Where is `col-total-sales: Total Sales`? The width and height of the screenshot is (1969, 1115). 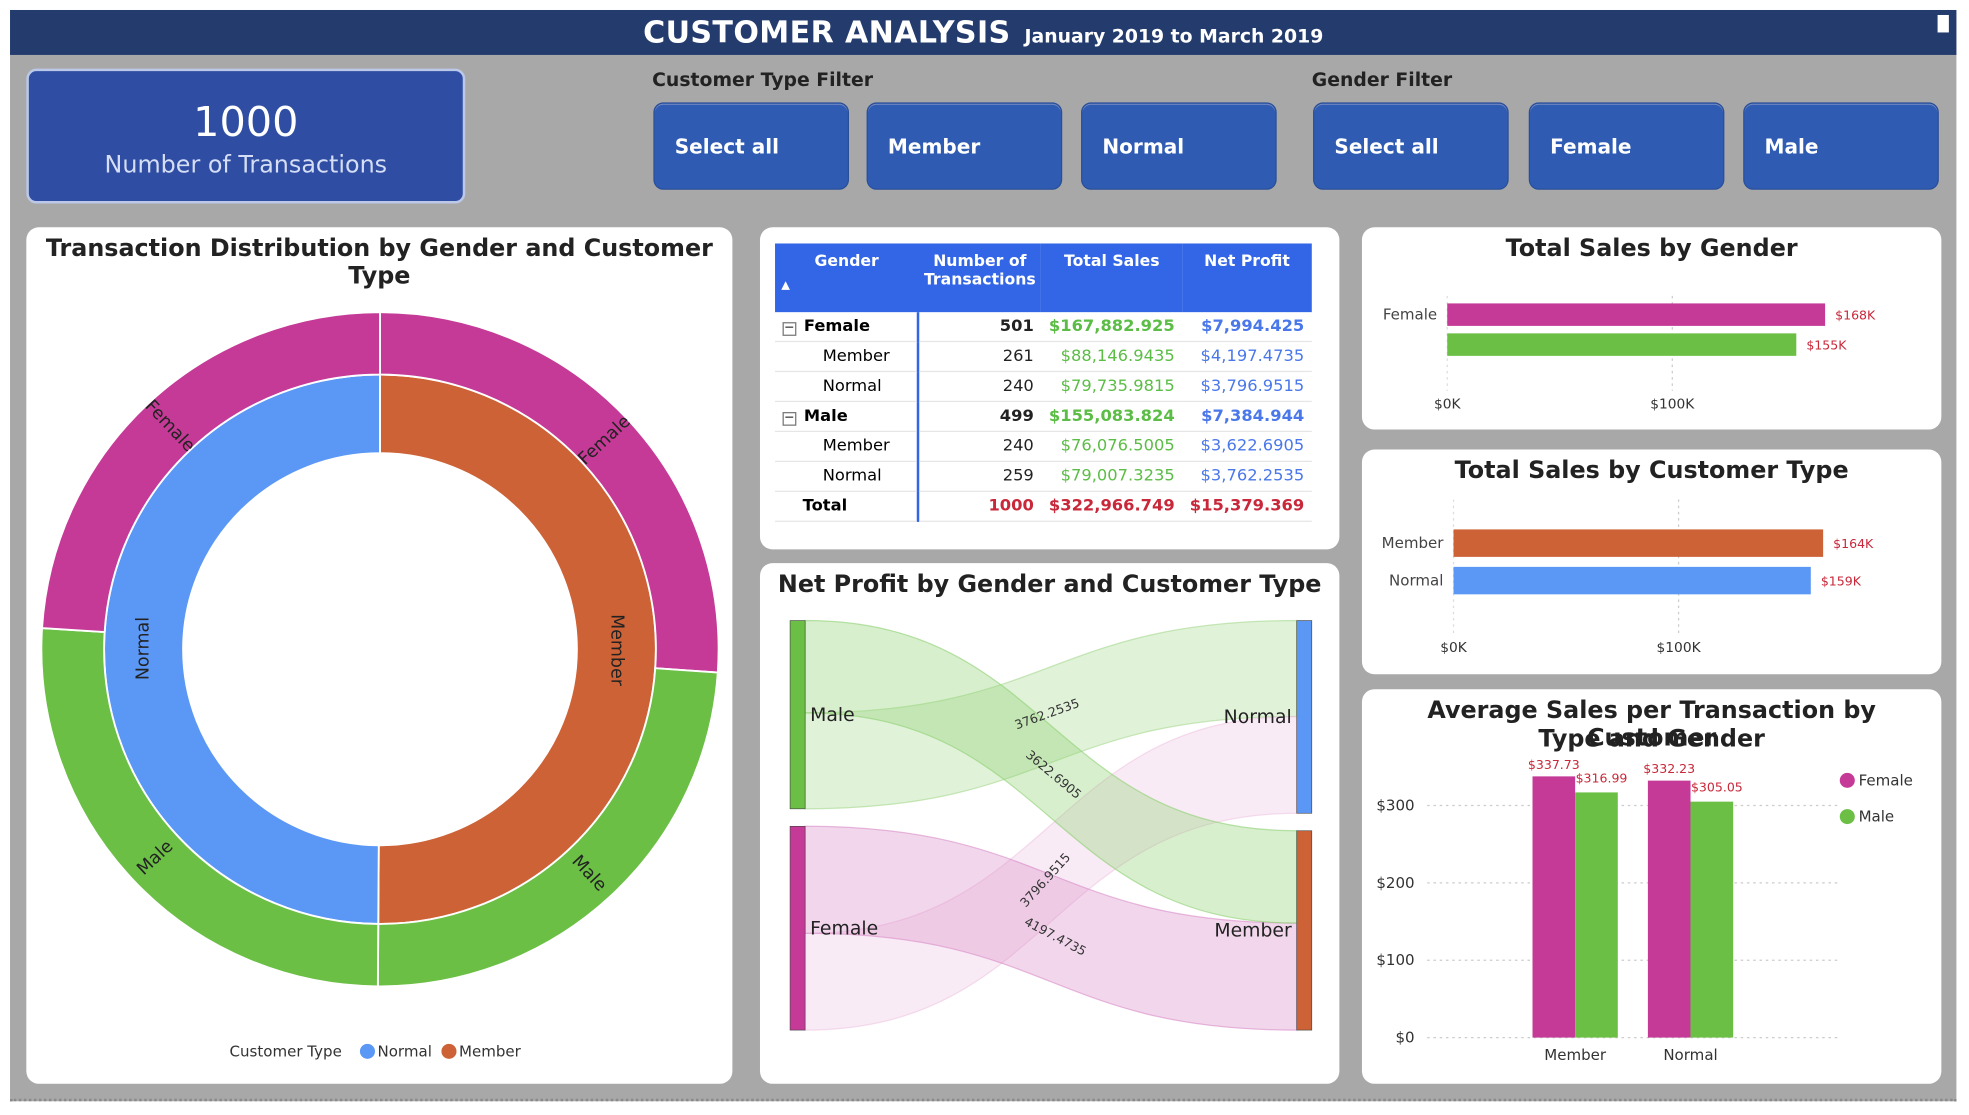 col-total-sales: Total Sales is located at coordinates (1112, 278).